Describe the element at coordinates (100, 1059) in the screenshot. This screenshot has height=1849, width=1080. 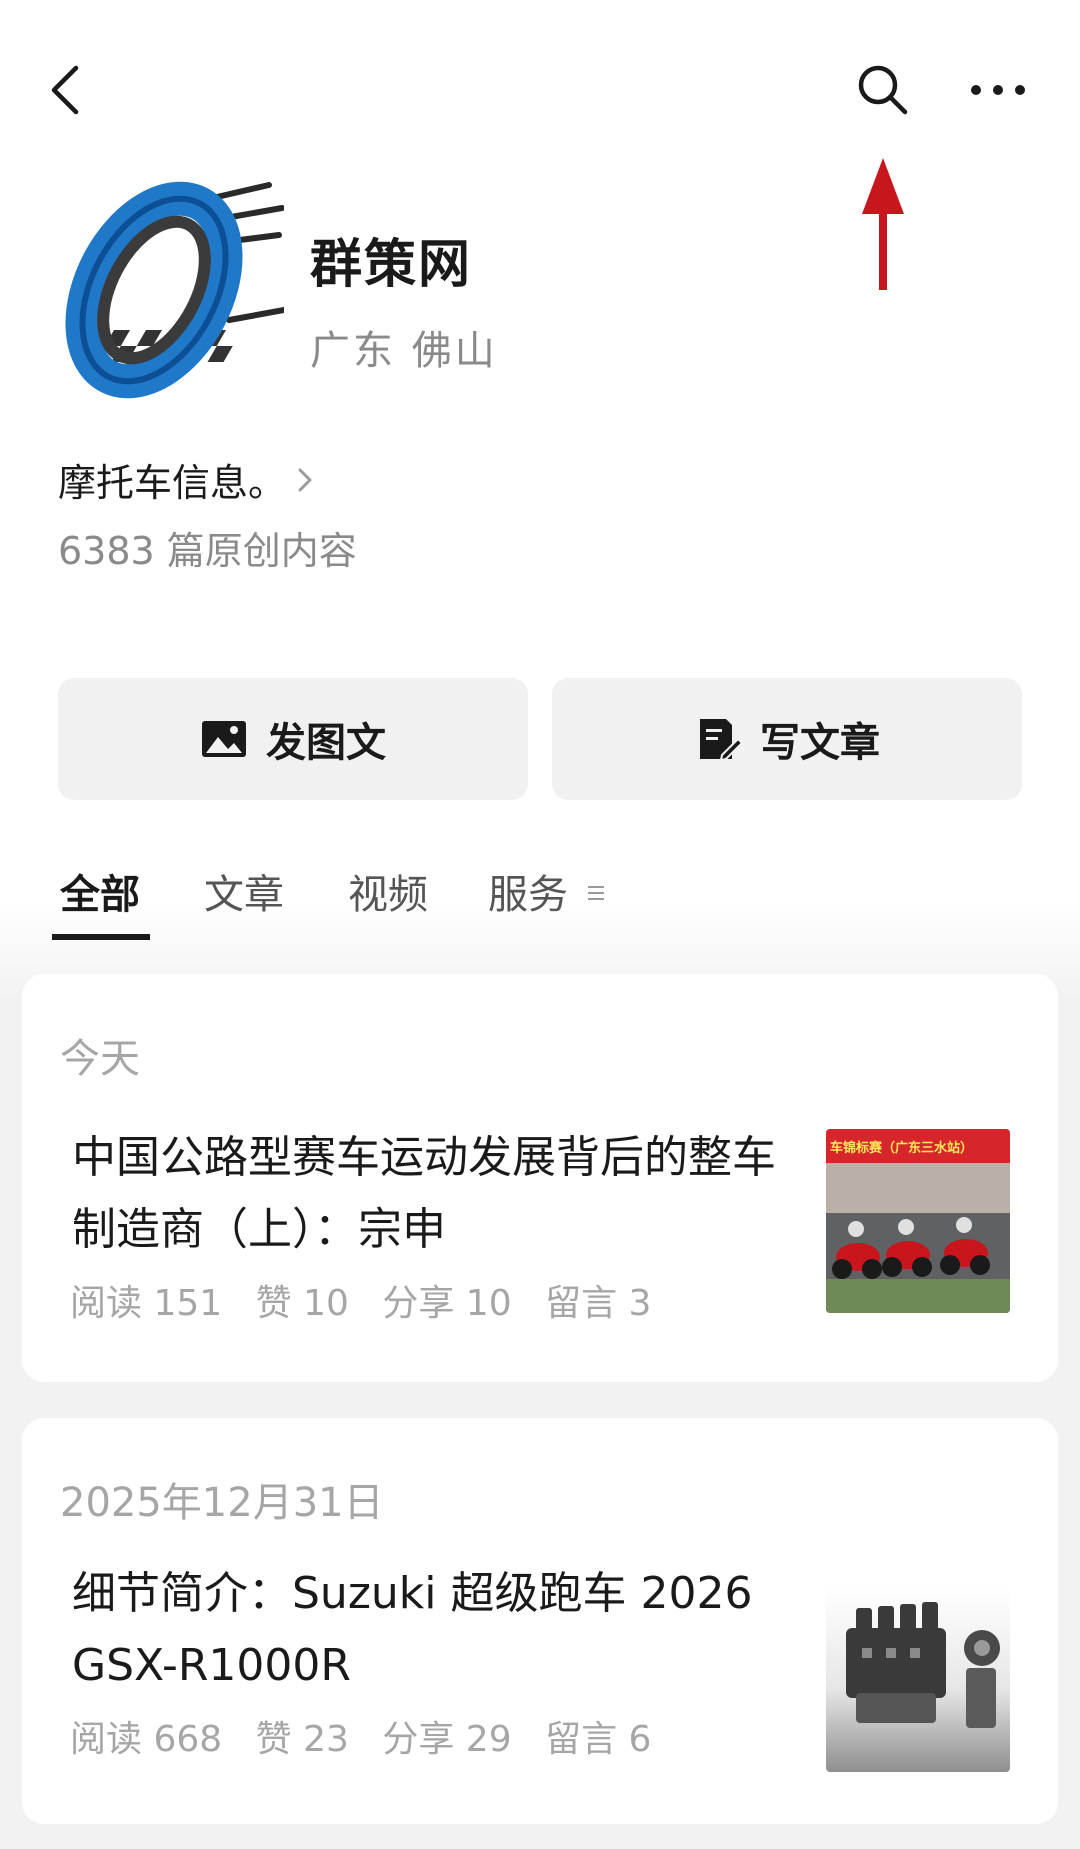
I see `article-date: 今天` at that location.